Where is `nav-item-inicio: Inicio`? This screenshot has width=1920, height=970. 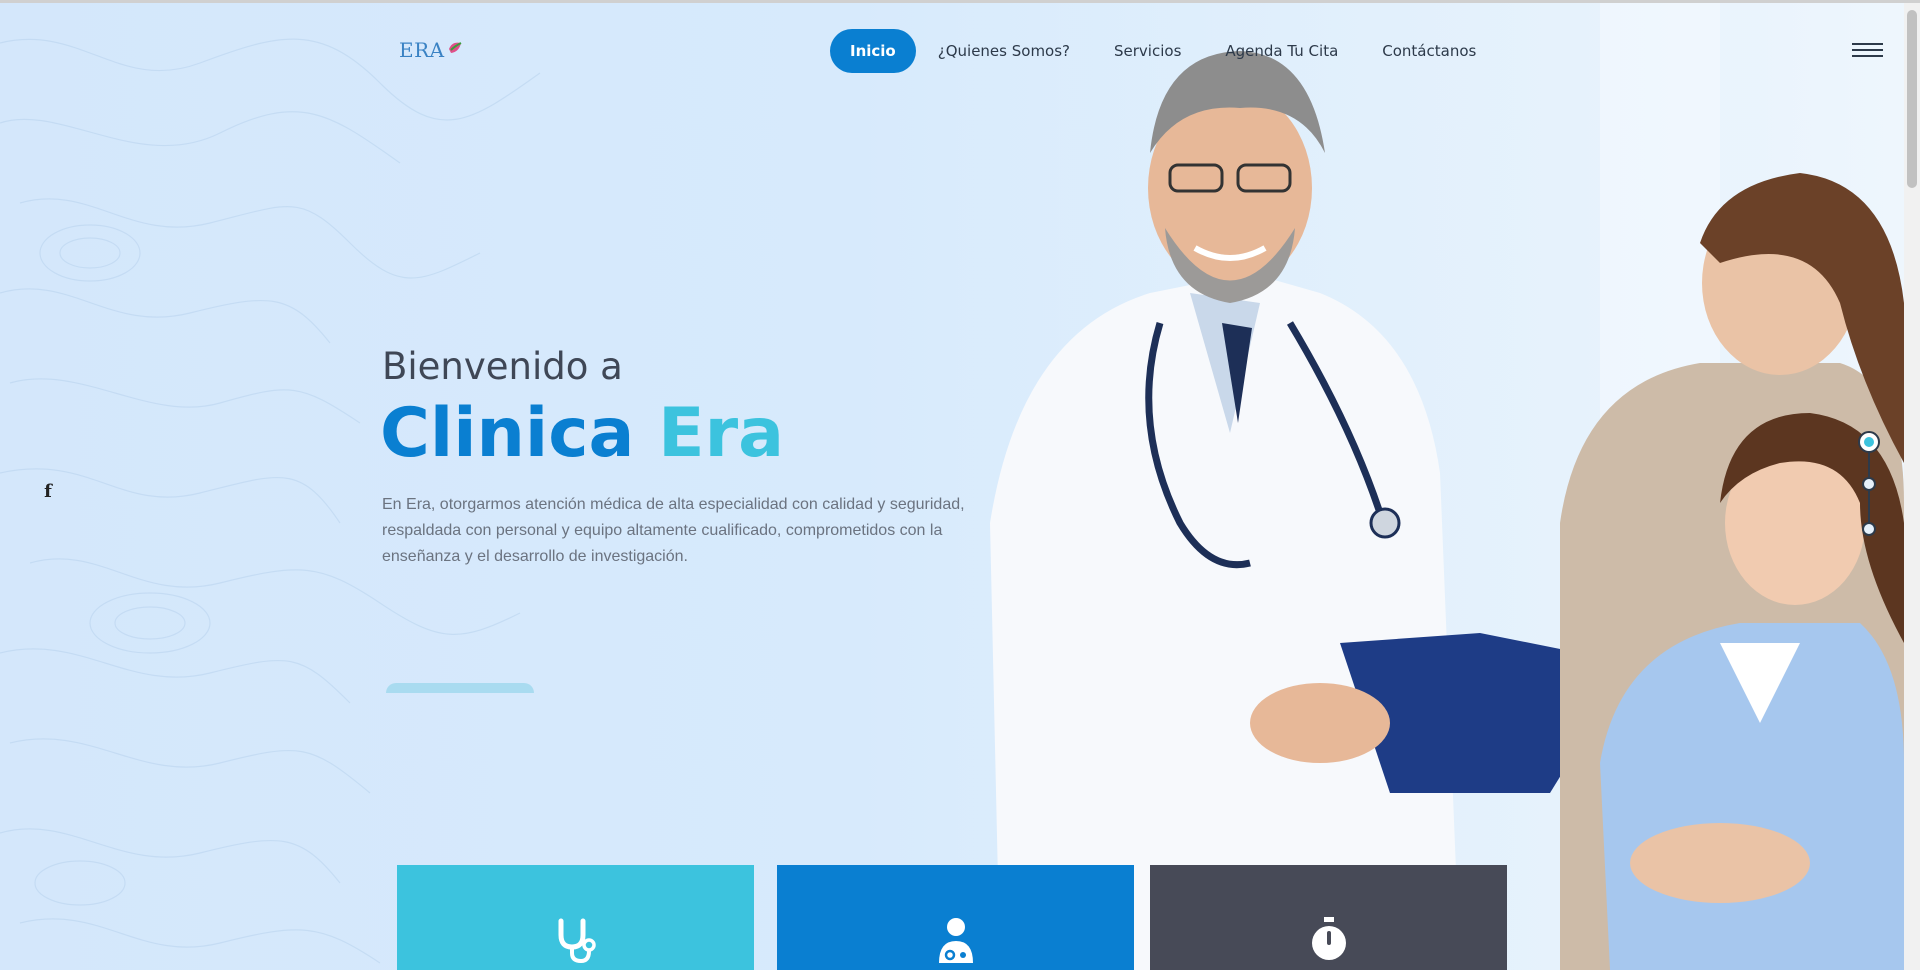 nav-item-inicio: Inicio is located at coordinates (873, 51).